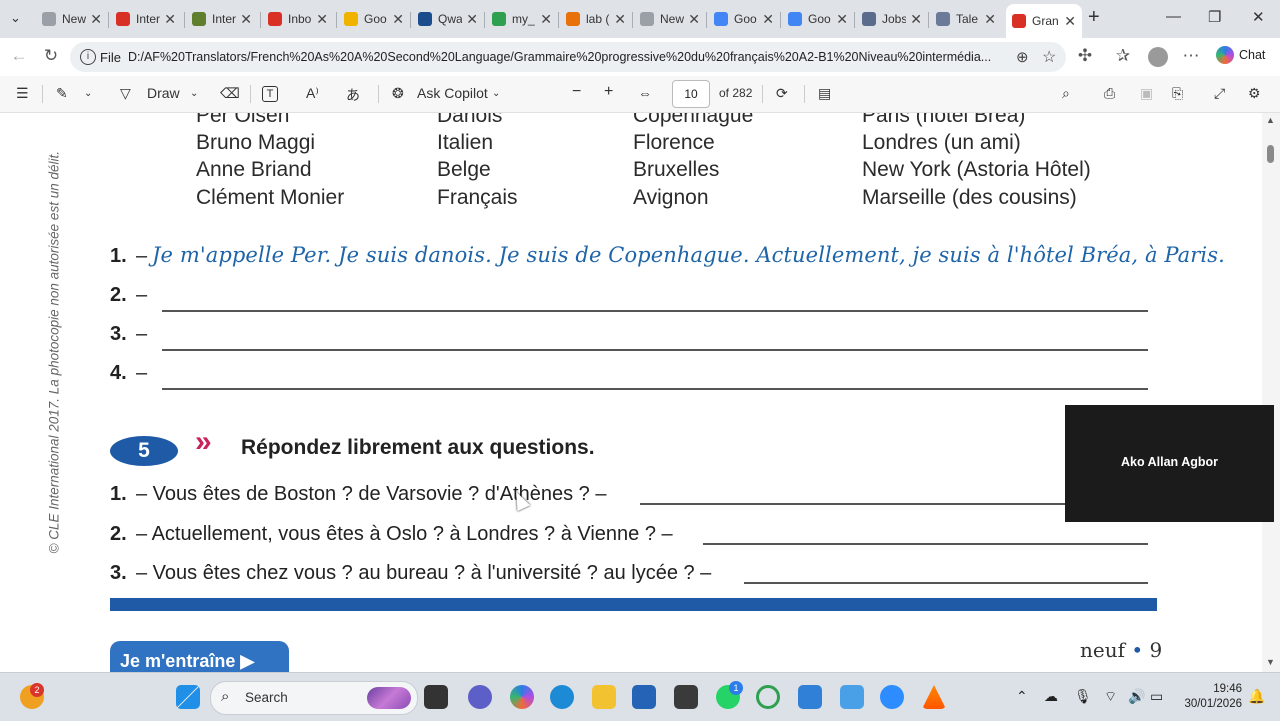 This screenshot has height=721, width=1280. Describe the element at coordinates (810, 697) in the screenshot. I see `vscode-icon` at that location.